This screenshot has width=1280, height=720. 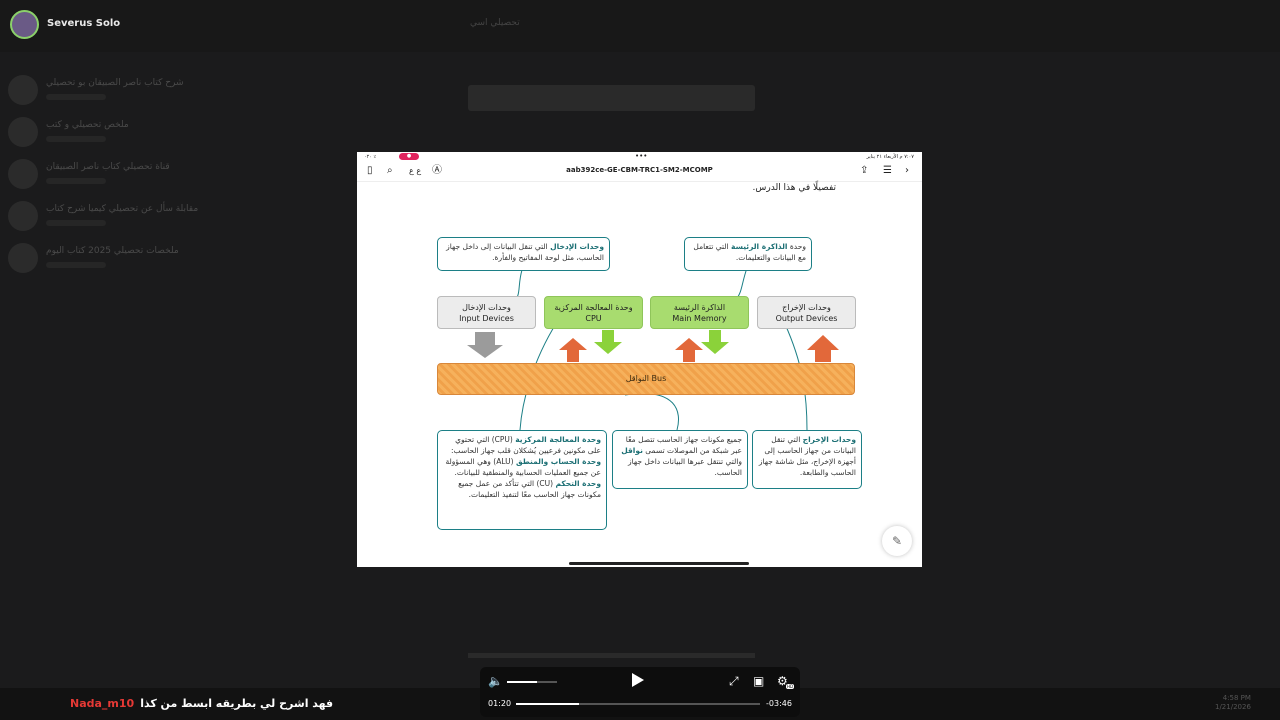 What do you see at coordinates (170, 175) in the screenshot?
I see `chat-list-item: قناة تحصيلي كتاب ناصر الصبيقان` at bounding box center [170, 175].